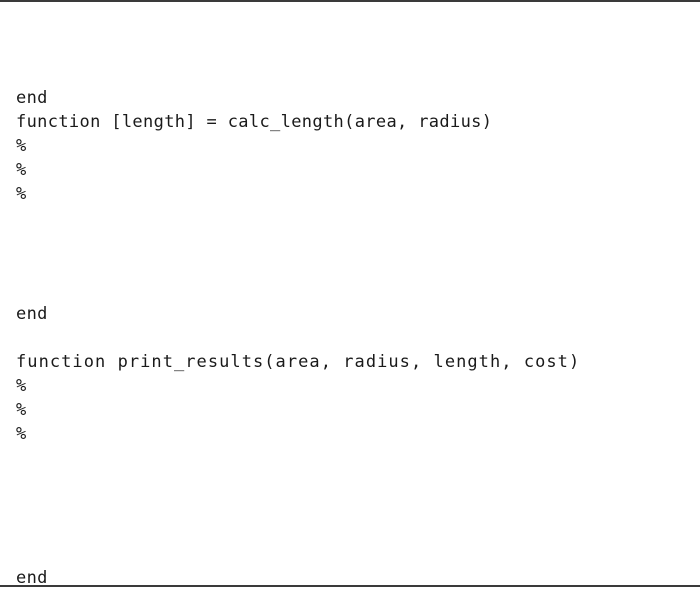 The image size is (700, 592). I want to click on code-line-end-previous: end, so click(32, 98).